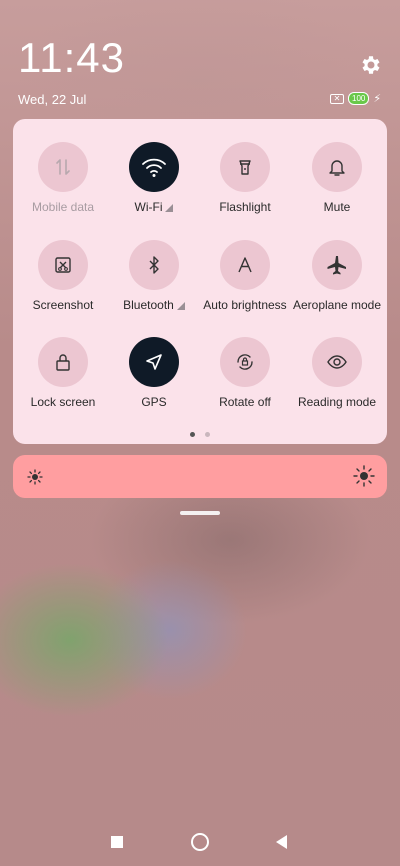  Describe the element at coordinates (117, 842) in the screenshot. I see `recents-square-icon` at that location.